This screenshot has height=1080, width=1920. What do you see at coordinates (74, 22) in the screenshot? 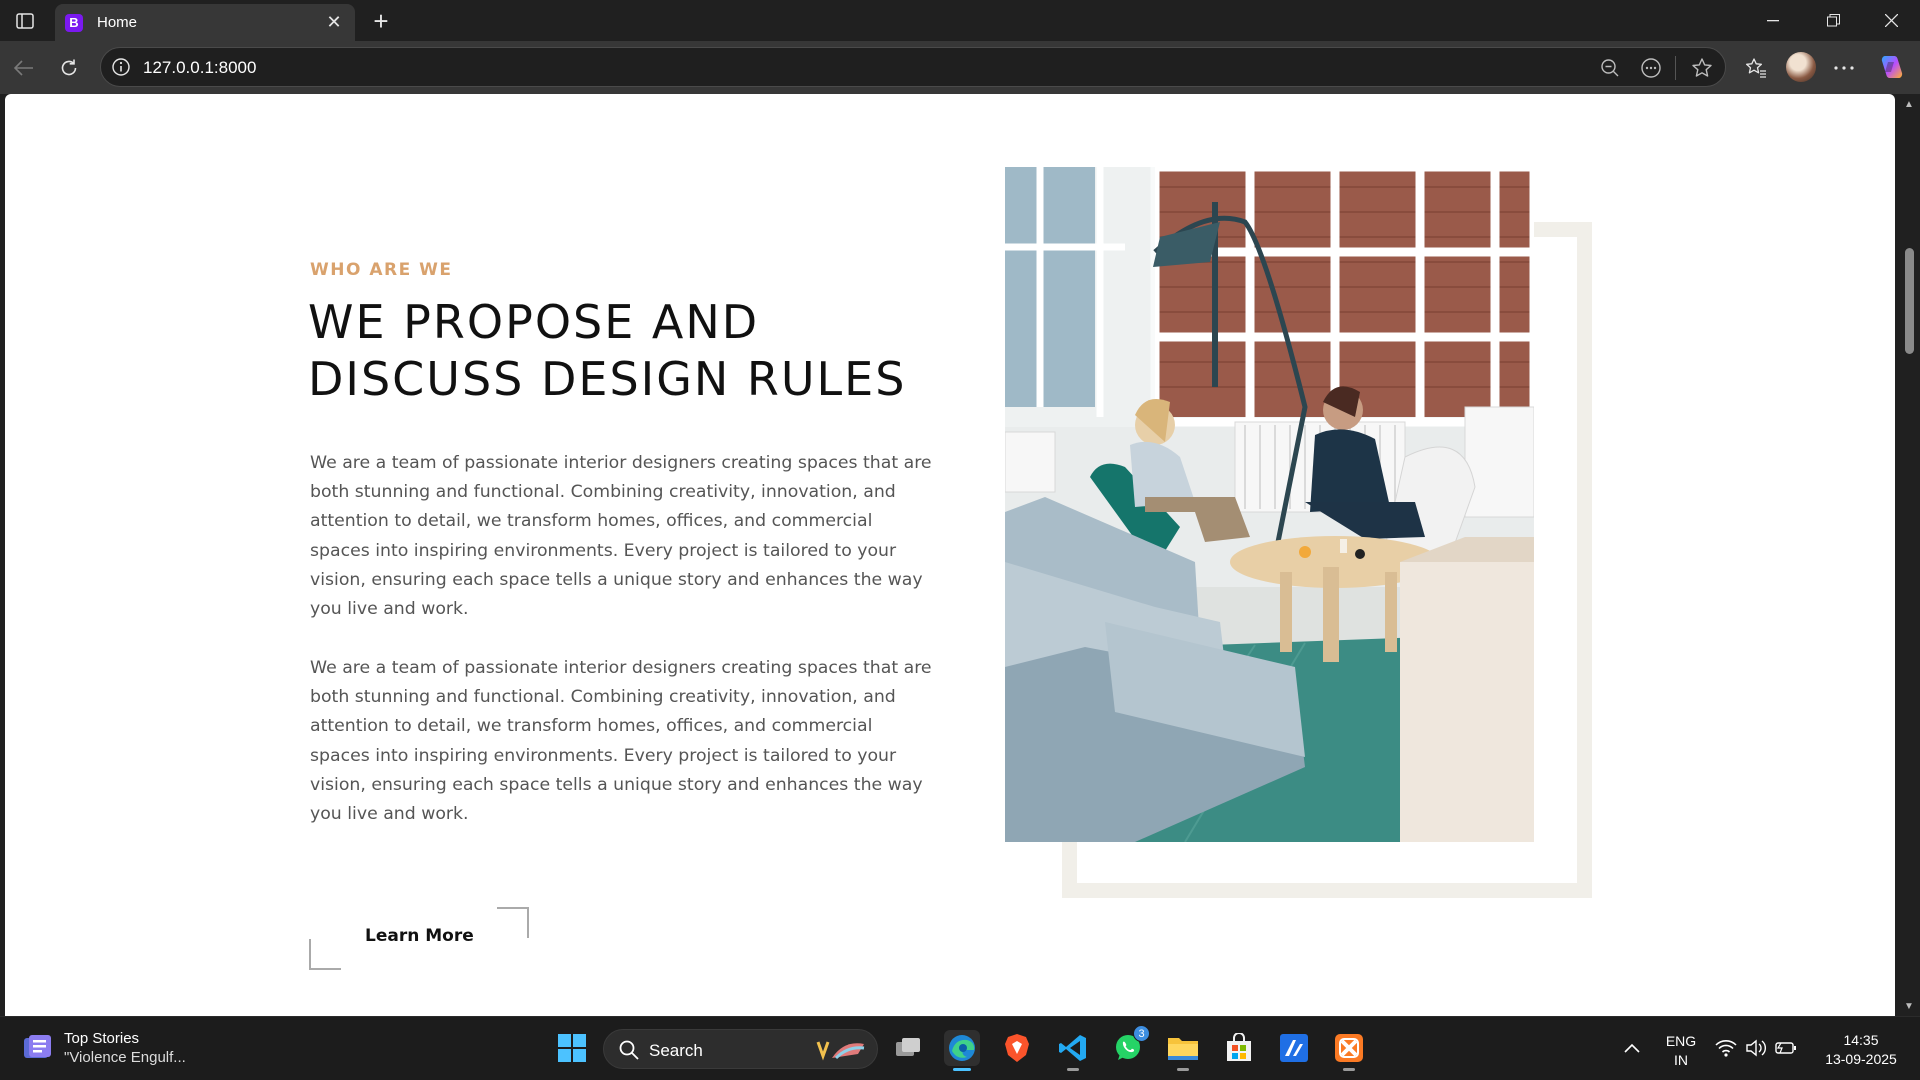
I see `tab-favicon-icon: B` at bounding box center [74, 22].